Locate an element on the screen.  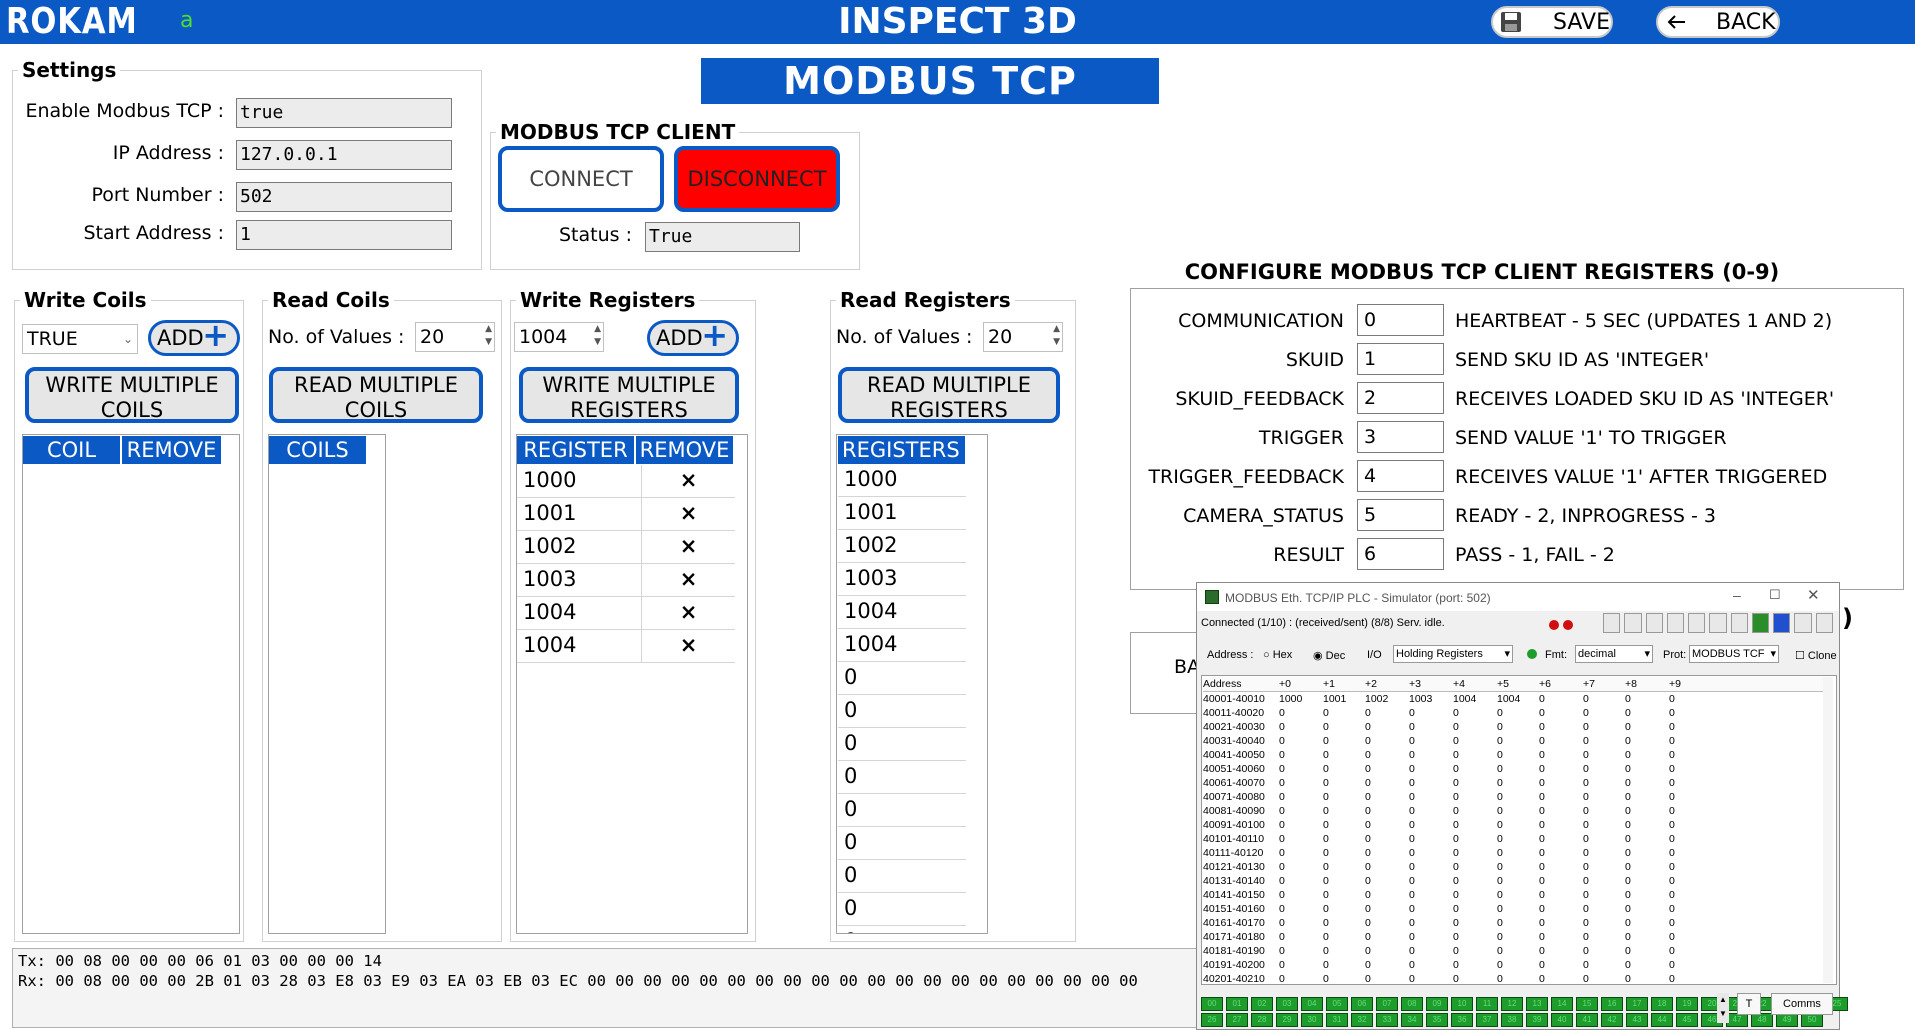
coil-led: 49 is located at coordinates (1787, 1020).